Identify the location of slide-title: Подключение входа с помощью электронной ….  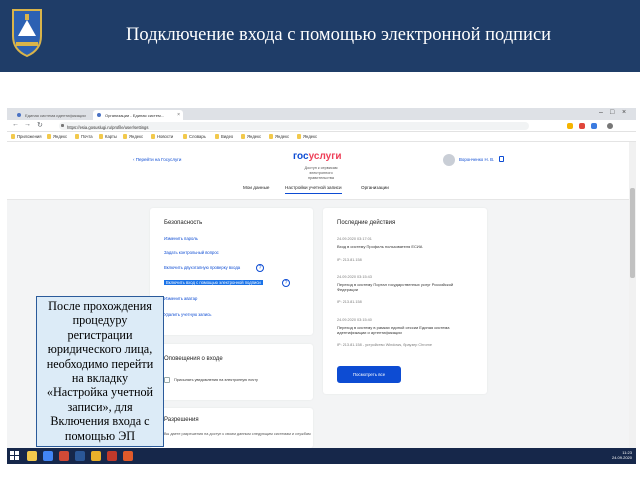
(339, 35).